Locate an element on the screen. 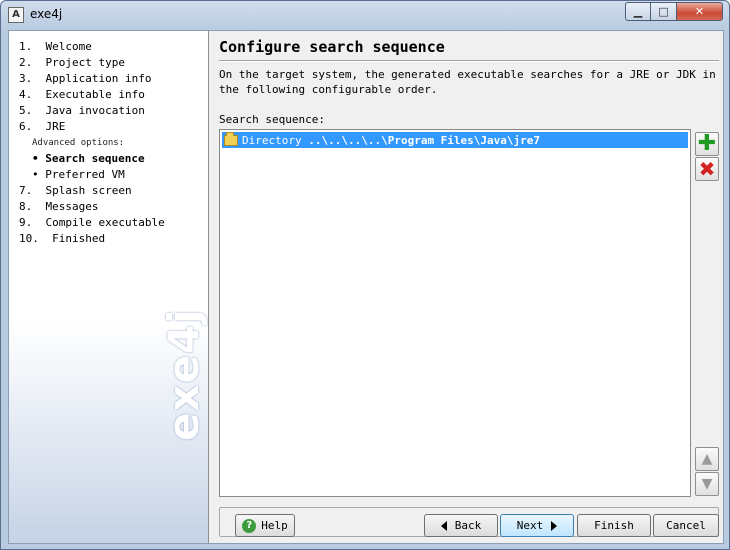 Image resolution: width=730 pixels, height=550 pixels. step-search-sequence: • Search sequence is located at coordinates (92, 159).